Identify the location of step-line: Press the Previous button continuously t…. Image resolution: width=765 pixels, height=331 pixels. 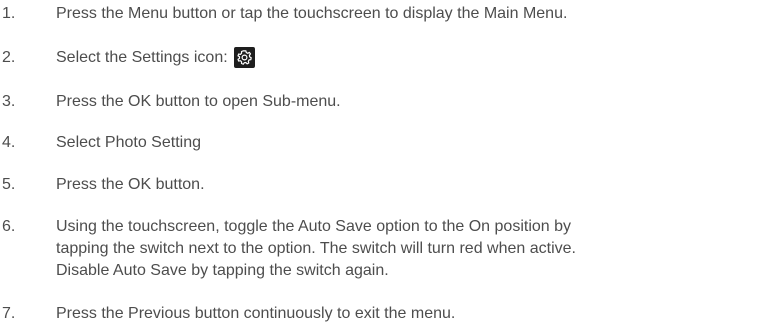
(256, 313).